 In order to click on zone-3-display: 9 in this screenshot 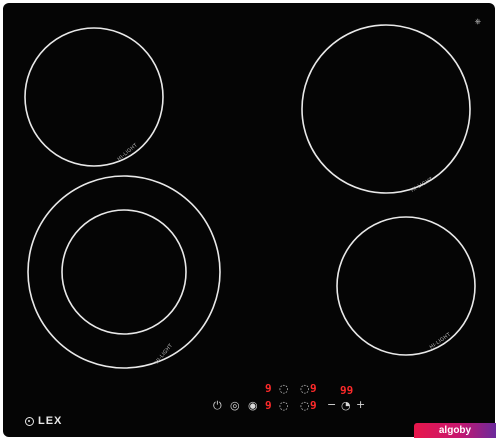, I will do `click(268, 405)`.